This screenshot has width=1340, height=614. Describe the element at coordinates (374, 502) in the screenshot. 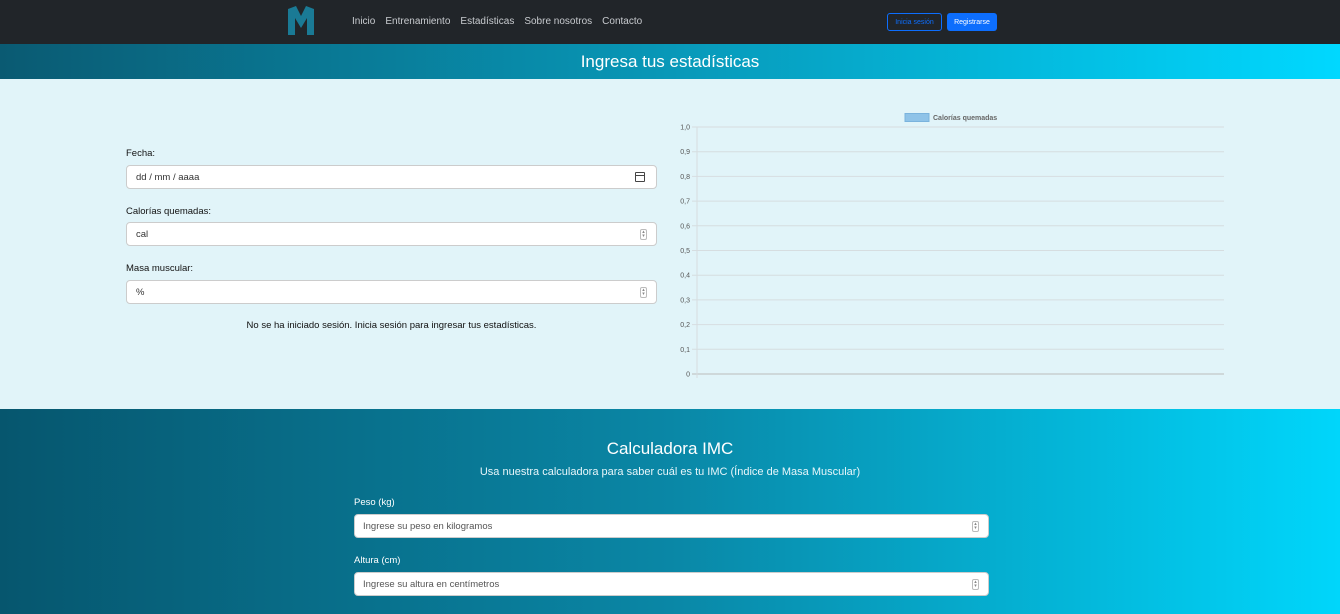

I see `peso-label: Peso (kg)` at that location.